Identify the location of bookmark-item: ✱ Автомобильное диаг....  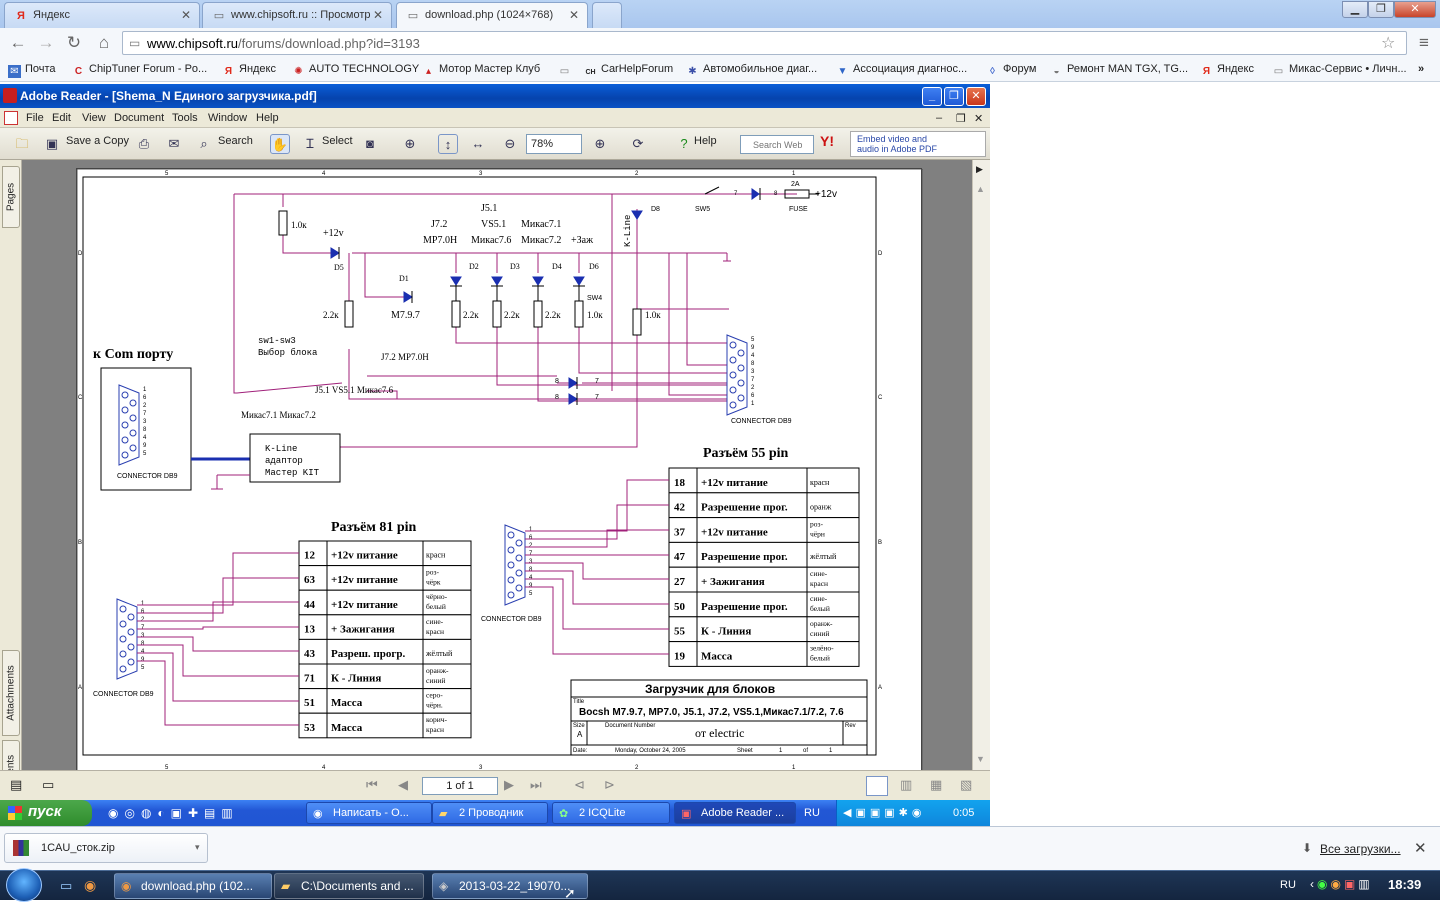
(751, 70).